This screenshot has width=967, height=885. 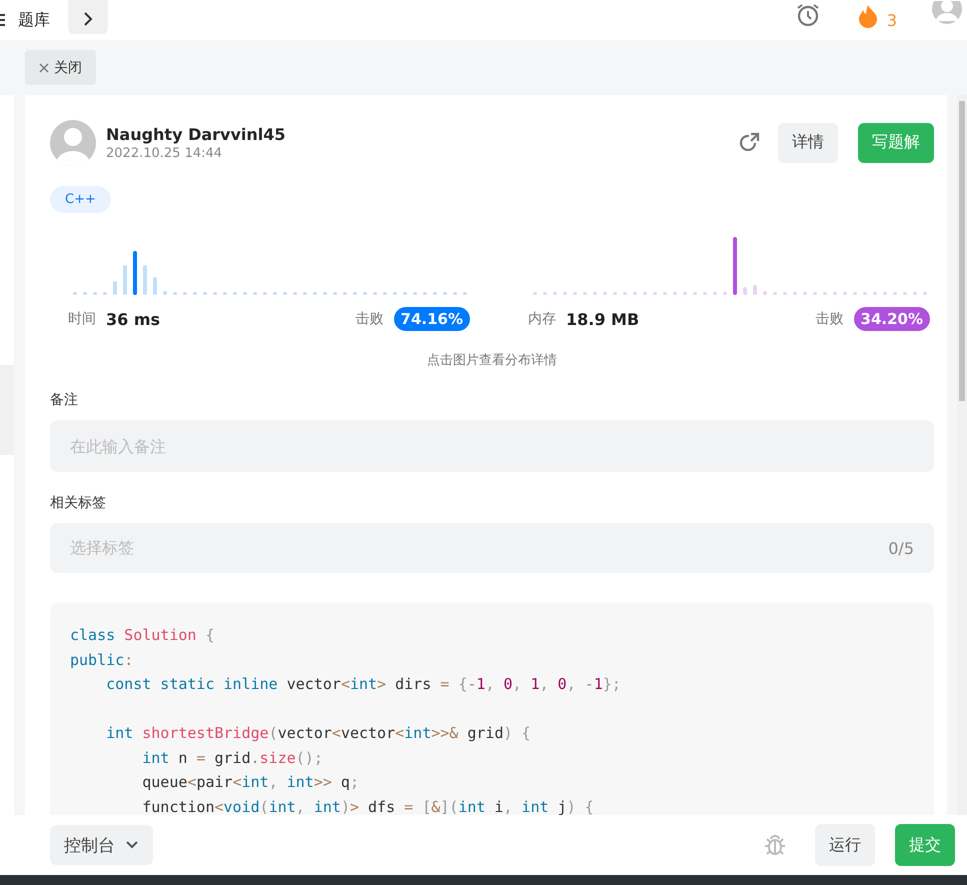 What do you see at coordinates (78, 503) in the screenshot?
I see `tags-label: 相关标签` at bounding box center [78, 503].